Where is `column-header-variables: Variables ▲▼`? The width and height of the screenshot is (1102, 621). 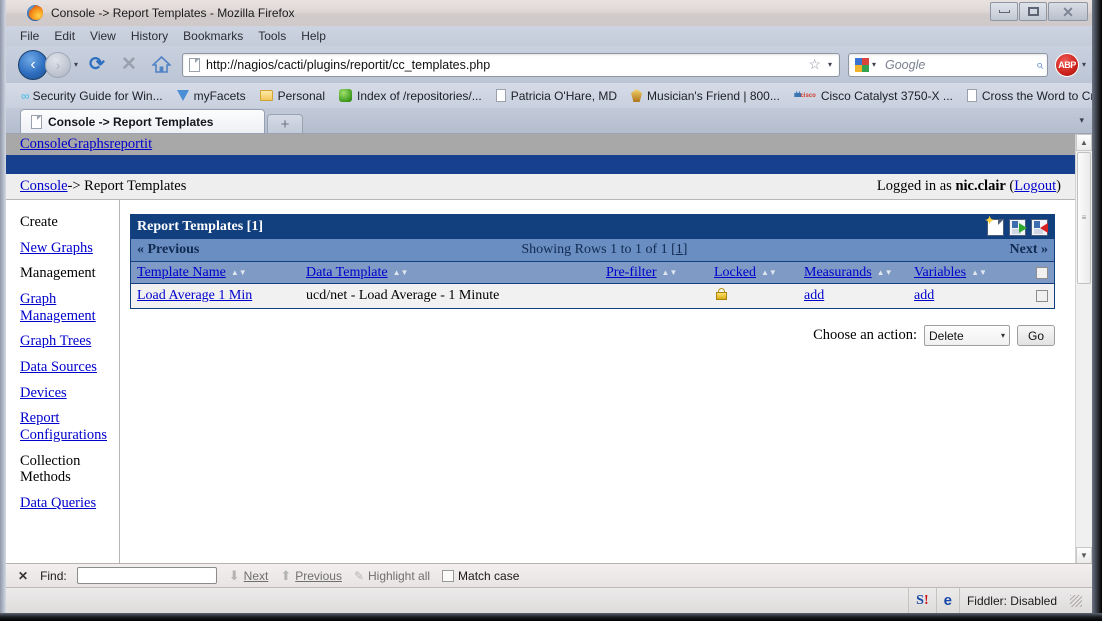
column-header-variables: Variables ▲▼ is located at coordinates (969, 273).